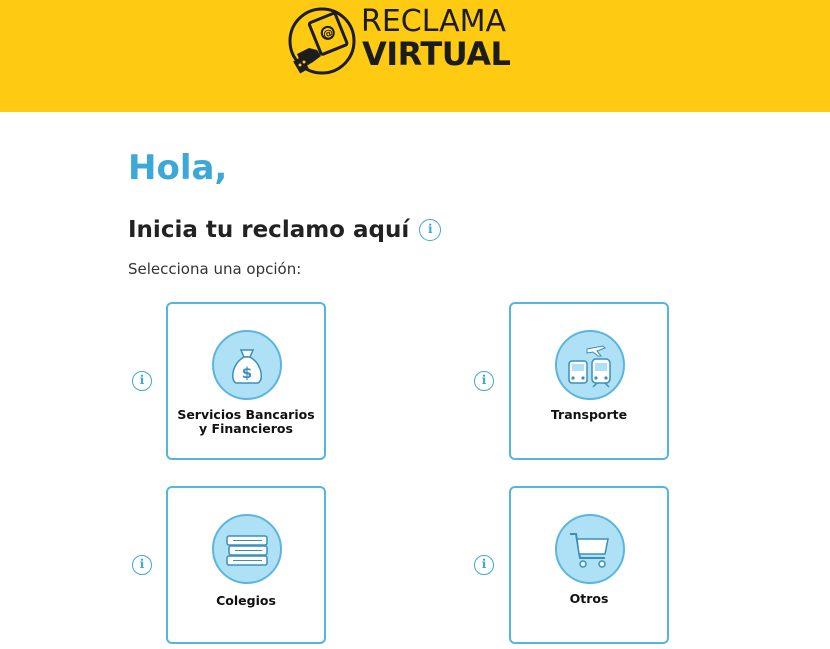  I want to click on page-heading: Inicia tu reclamo aquí i, so click(285, 230).